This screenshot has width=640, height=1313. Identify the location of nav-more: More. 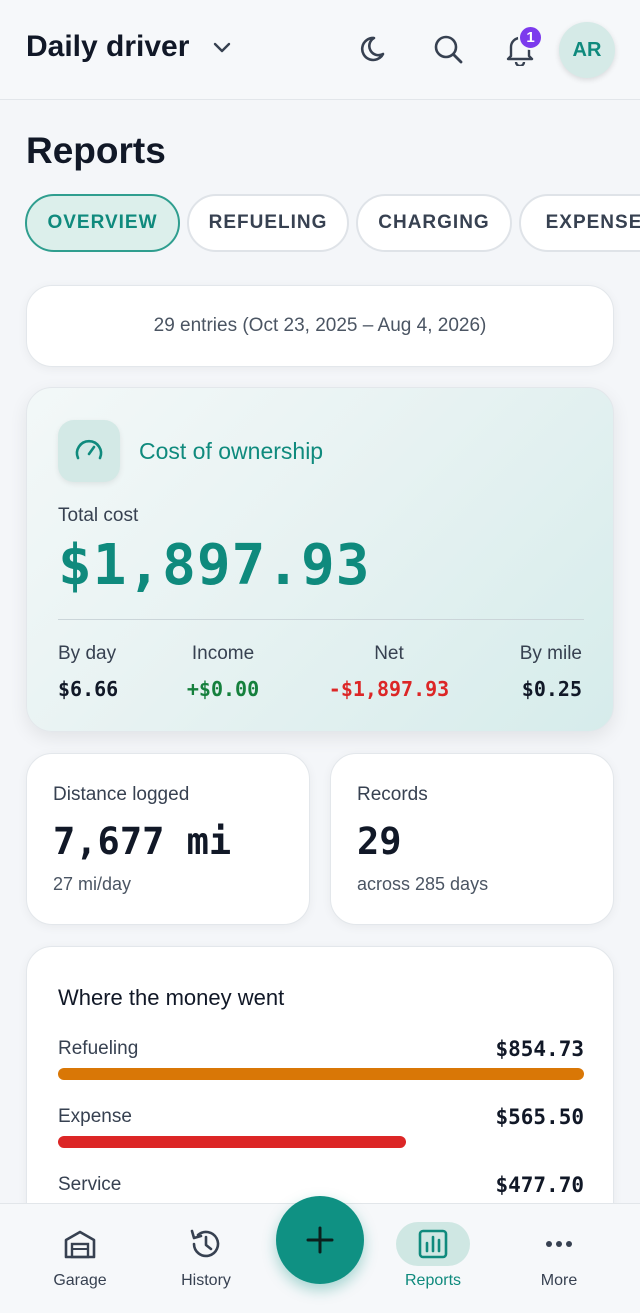
(559, 1258).